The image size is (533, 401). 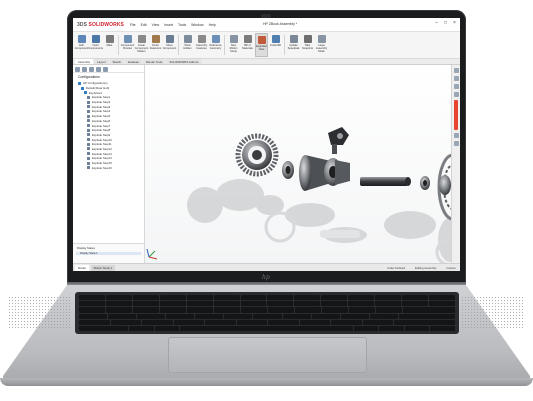 I want to click on explode-step-label: Explode Step16, so click(x=102, y=167).